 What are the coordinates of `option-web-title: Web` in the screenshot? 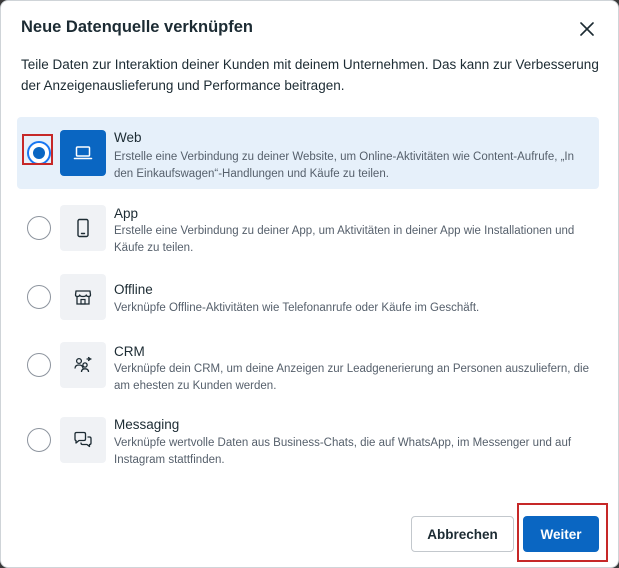 It's located at (128, 137).